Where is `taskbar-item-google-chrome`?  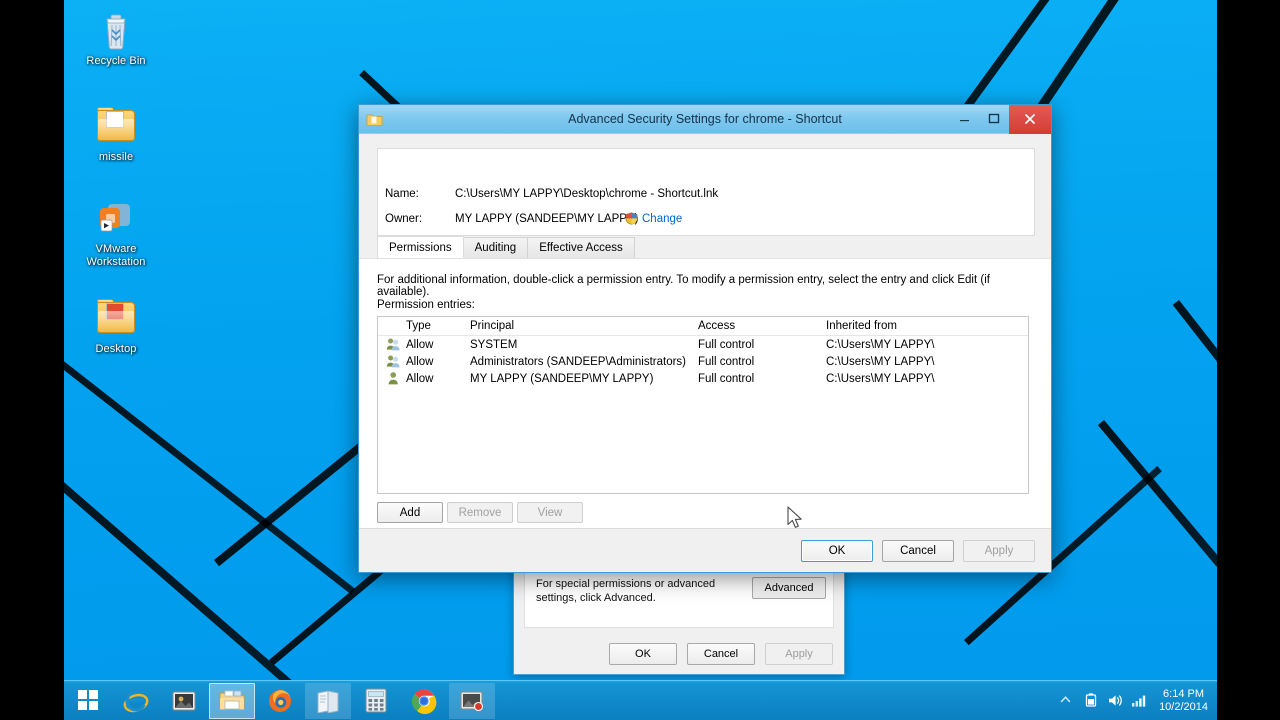 taskbar-item-google-chrome is located at coordinates (424, 701).